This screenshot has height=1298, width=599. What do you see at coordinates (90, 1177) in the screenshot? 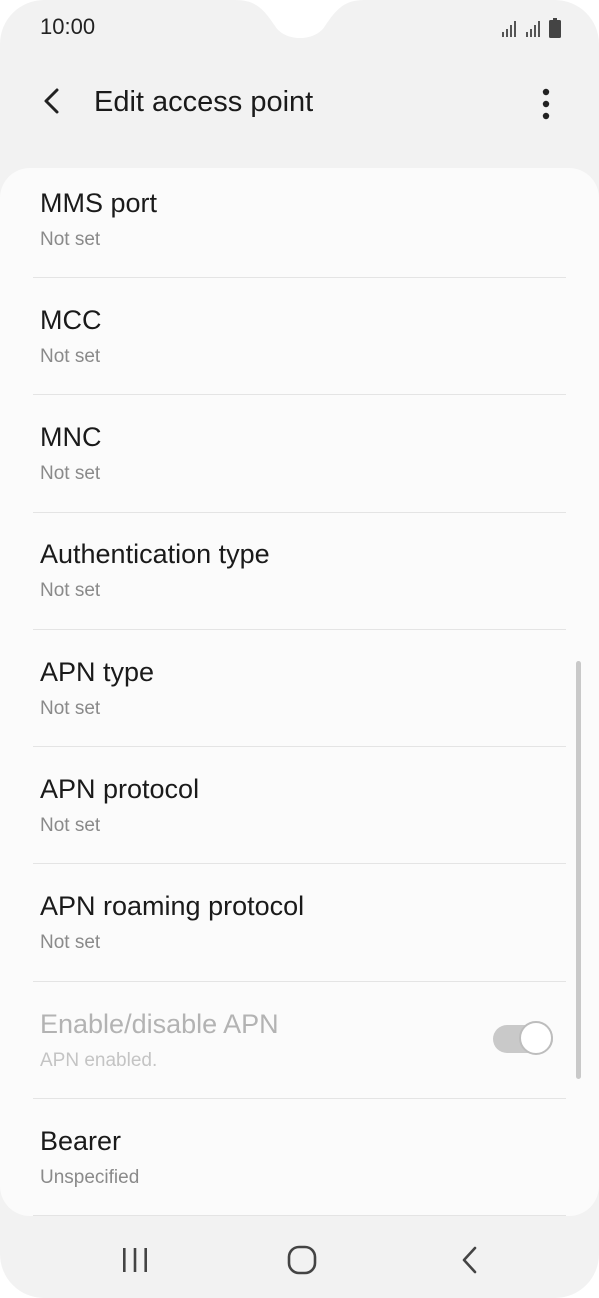
I see `setting-value: Unspecified` at bounding box center [90, 1177].